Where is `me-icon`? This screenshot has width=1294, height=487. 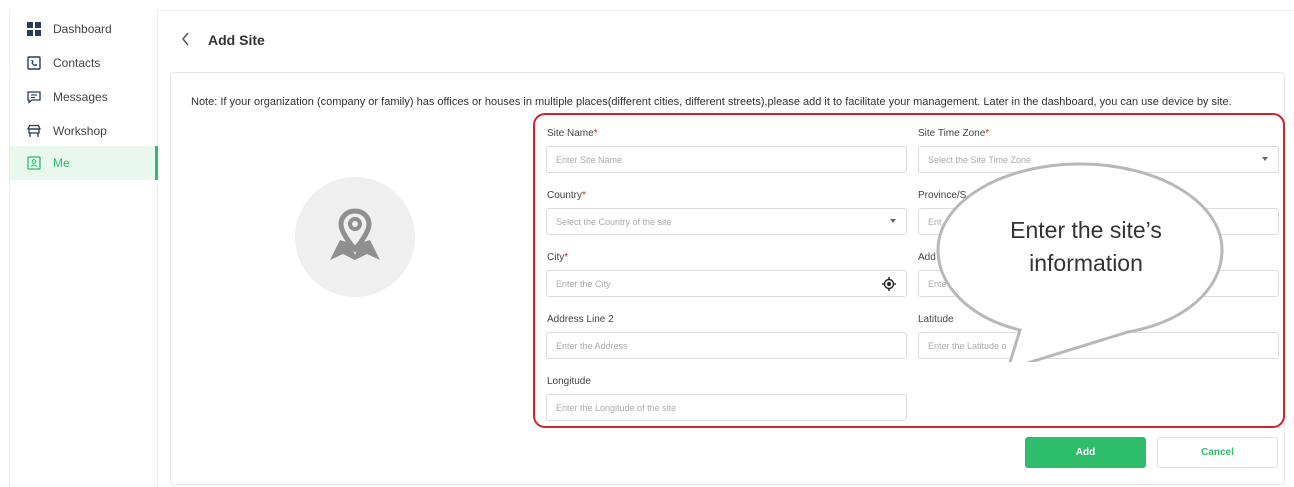
me-icon is located at coordinates (34, 163).